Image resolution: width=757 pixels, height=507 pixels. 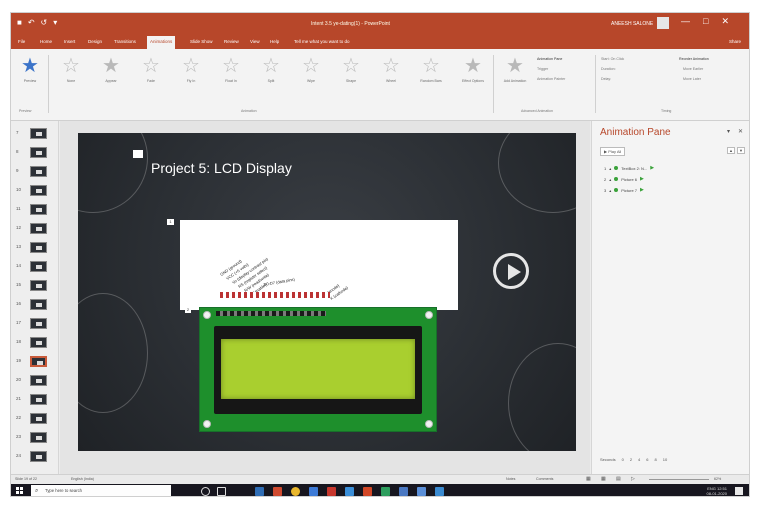 What do you see at coordinates (36, 209) in the screenshot?
I see `slide-thumbnail: 11` at bounding box center [36, 209].